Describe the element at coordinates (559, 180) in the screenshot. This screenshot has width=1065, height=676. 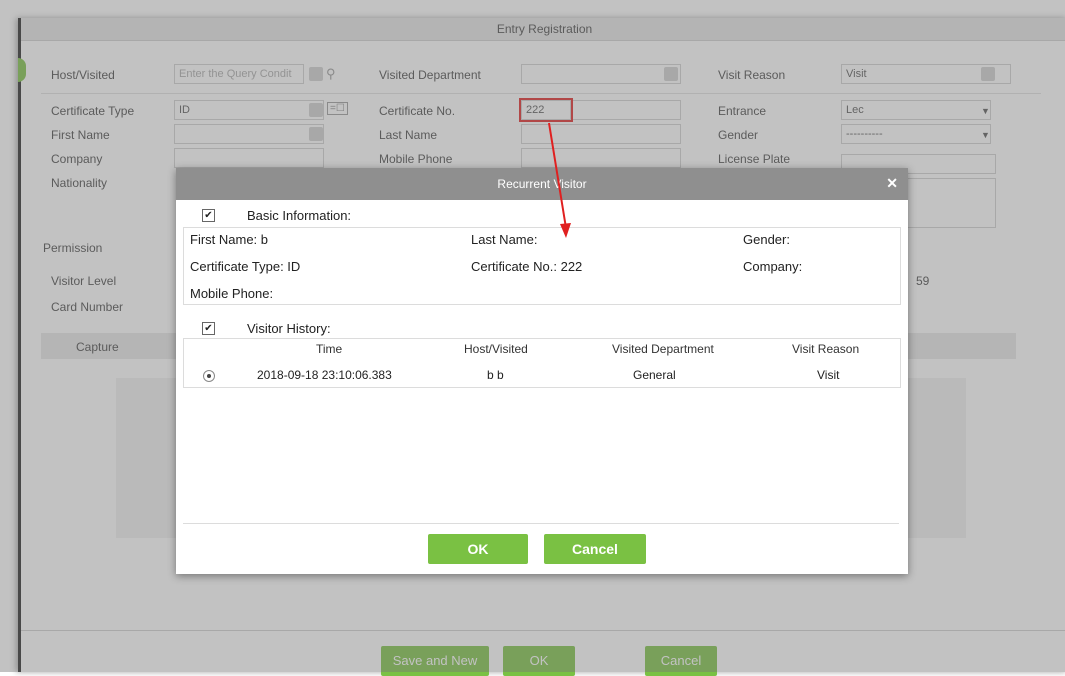
I see `annotation-arrow` at that location.